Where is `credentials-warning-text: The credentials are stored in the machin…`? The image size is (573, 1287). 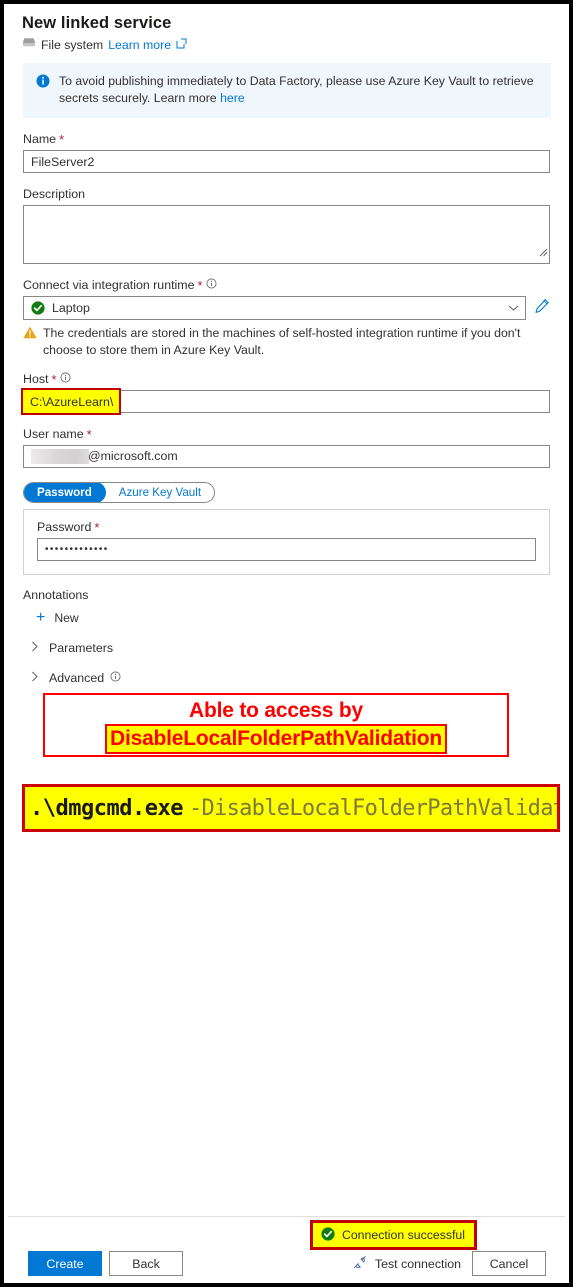
credentials-warning-text: The credentials are stored in the machin… is located at coordinates (282, 341).